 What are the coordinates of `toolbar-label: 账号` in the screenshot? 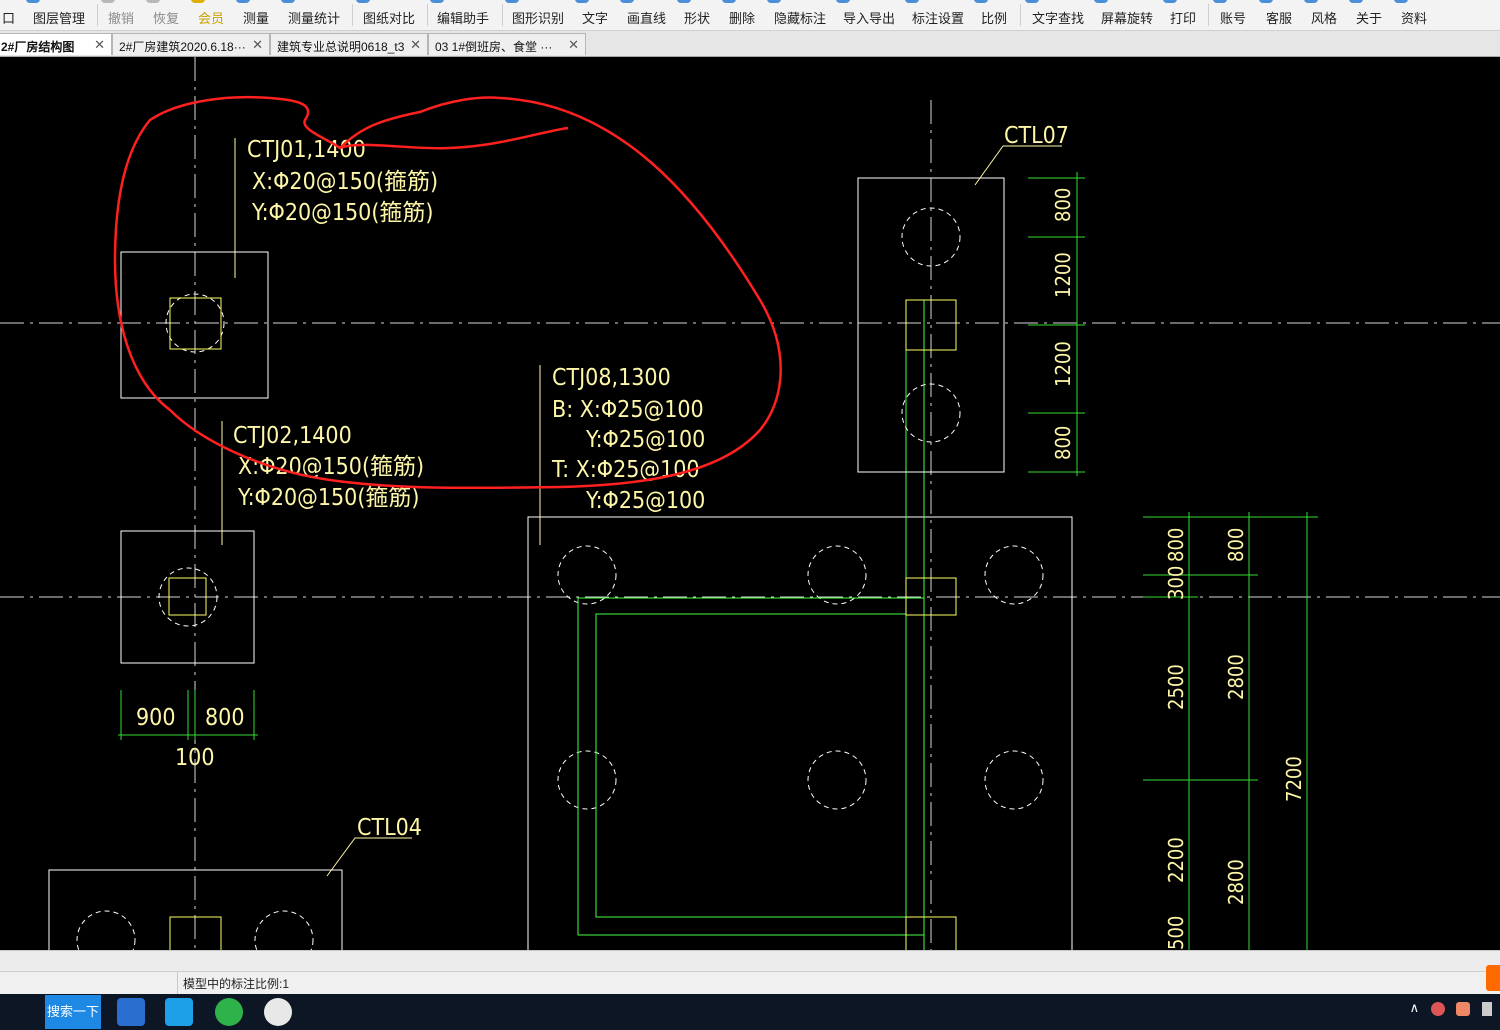 It's located at (1233, 18).